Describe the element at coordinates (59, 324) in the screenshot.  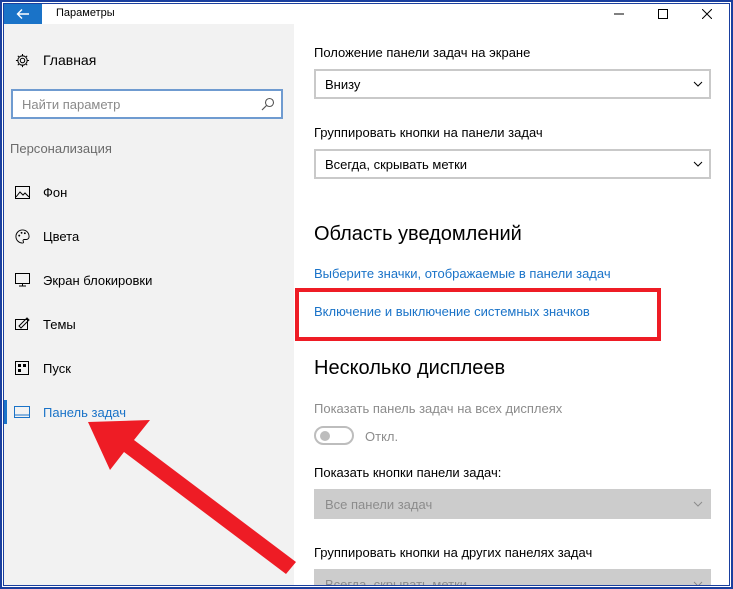
I see `sidebar-item-label: Темы` at that location.